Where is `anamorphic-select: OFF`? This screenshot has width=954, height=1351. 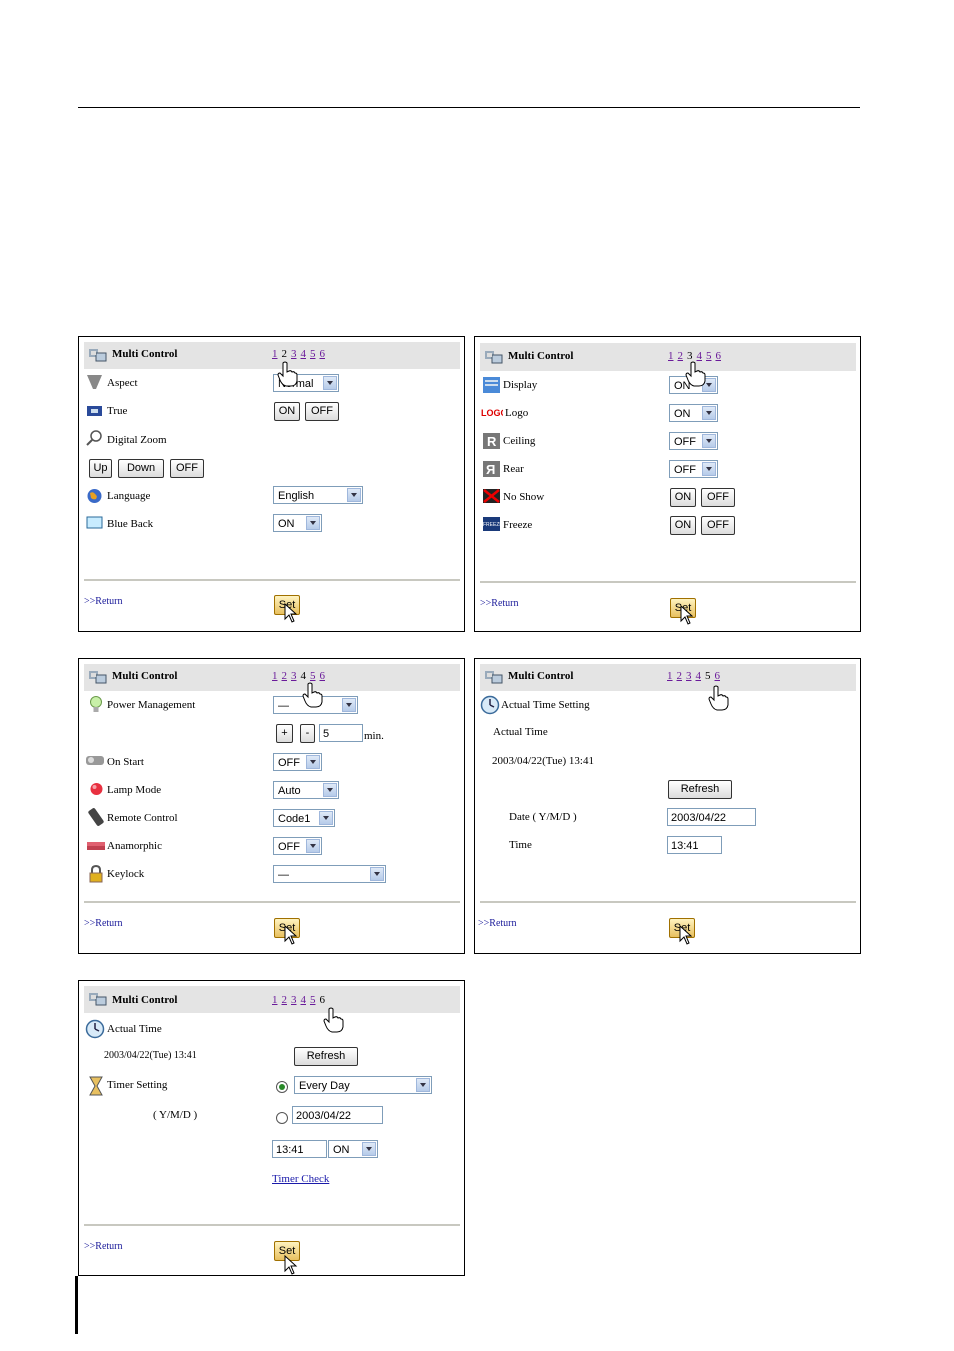
anamorphic-select: OFF is located at coordinates (297, 846).